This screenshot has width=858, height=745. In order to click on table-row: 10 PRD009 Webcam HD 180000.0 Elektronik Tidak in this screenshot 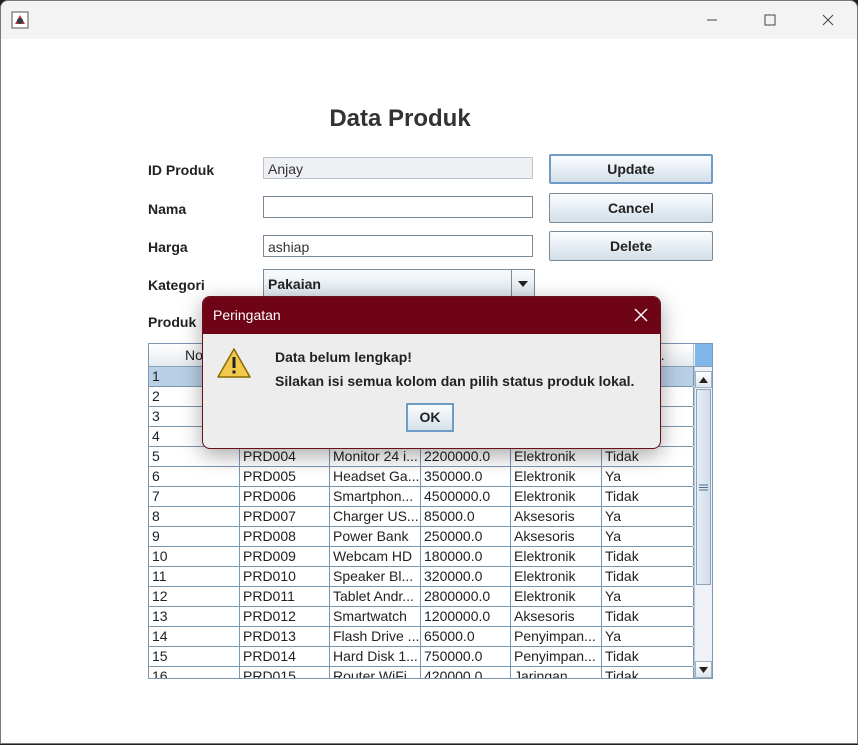, I will do `click(421, 557)`.